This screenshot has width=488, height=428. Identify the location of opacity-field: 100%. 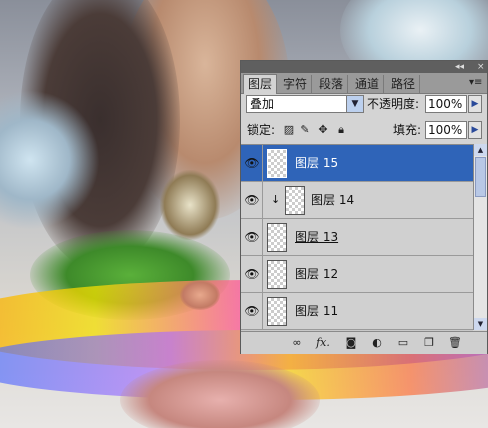
(446, 104).